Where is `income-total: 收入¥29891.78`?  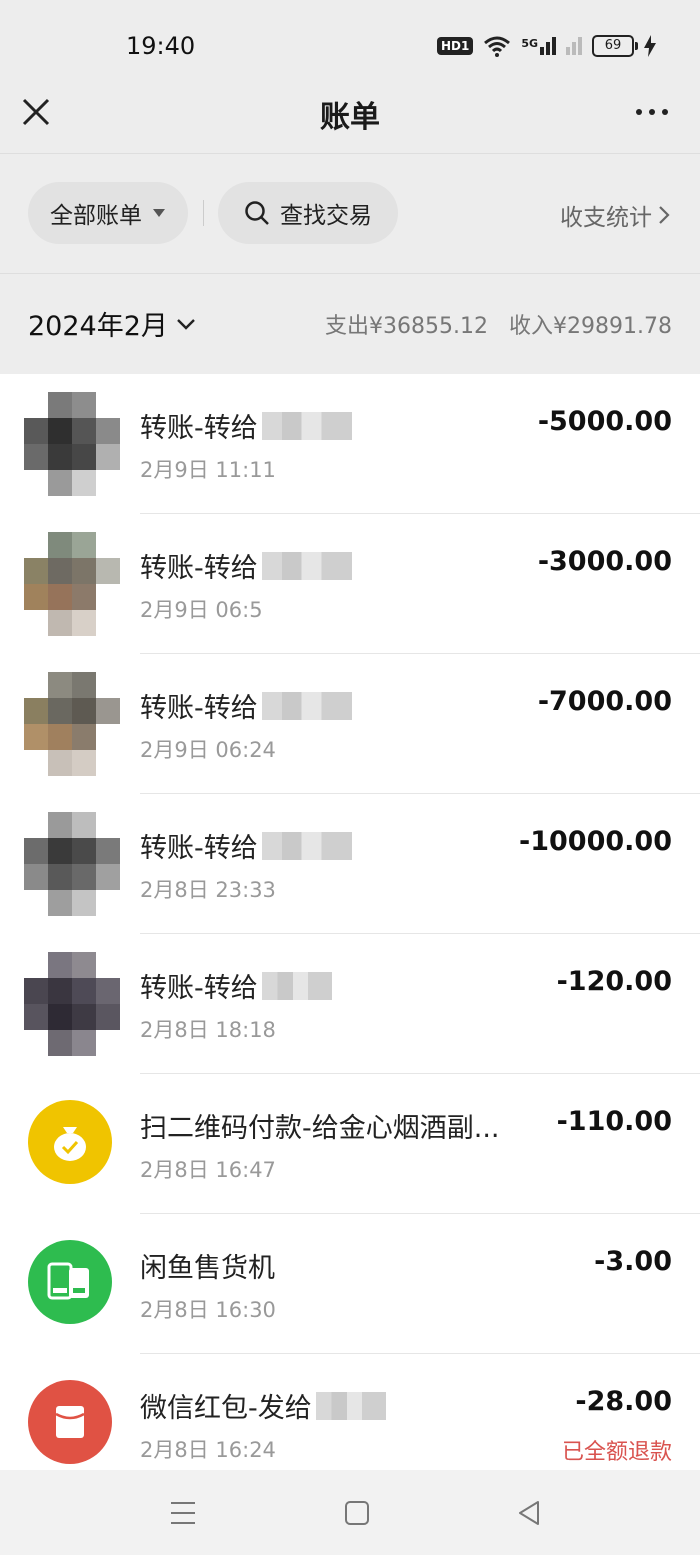 income-total: 收入¥29891.78 is located at coordinates (590, 326).